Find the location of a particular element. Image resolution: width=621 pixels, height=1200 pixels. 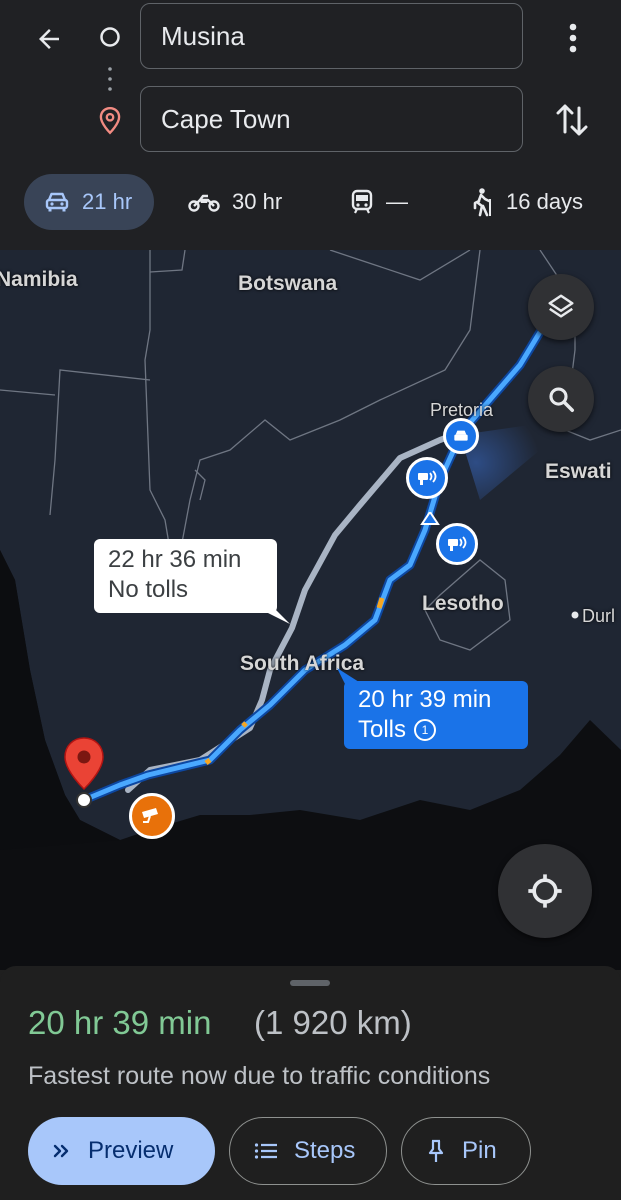

current-location-marker is located at coordinates (461, 436).